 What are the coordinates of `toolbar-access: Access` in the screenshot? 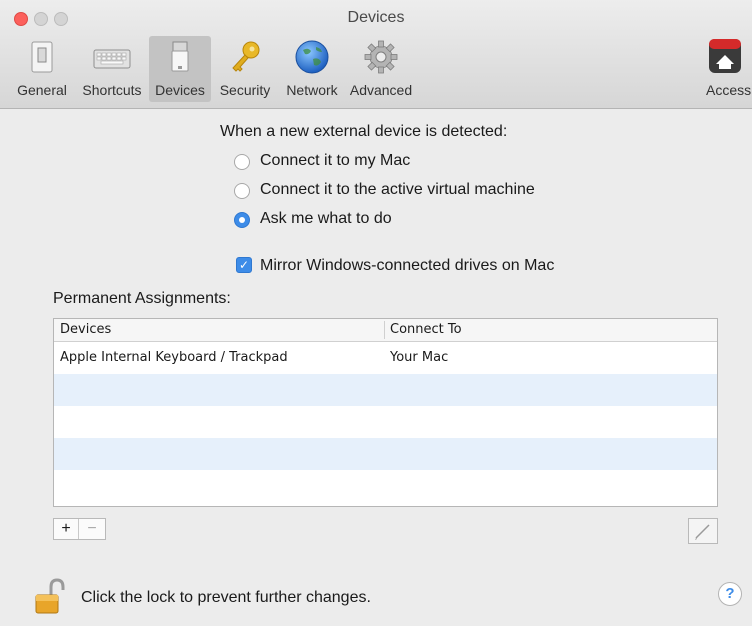 It's located at (726, 69).